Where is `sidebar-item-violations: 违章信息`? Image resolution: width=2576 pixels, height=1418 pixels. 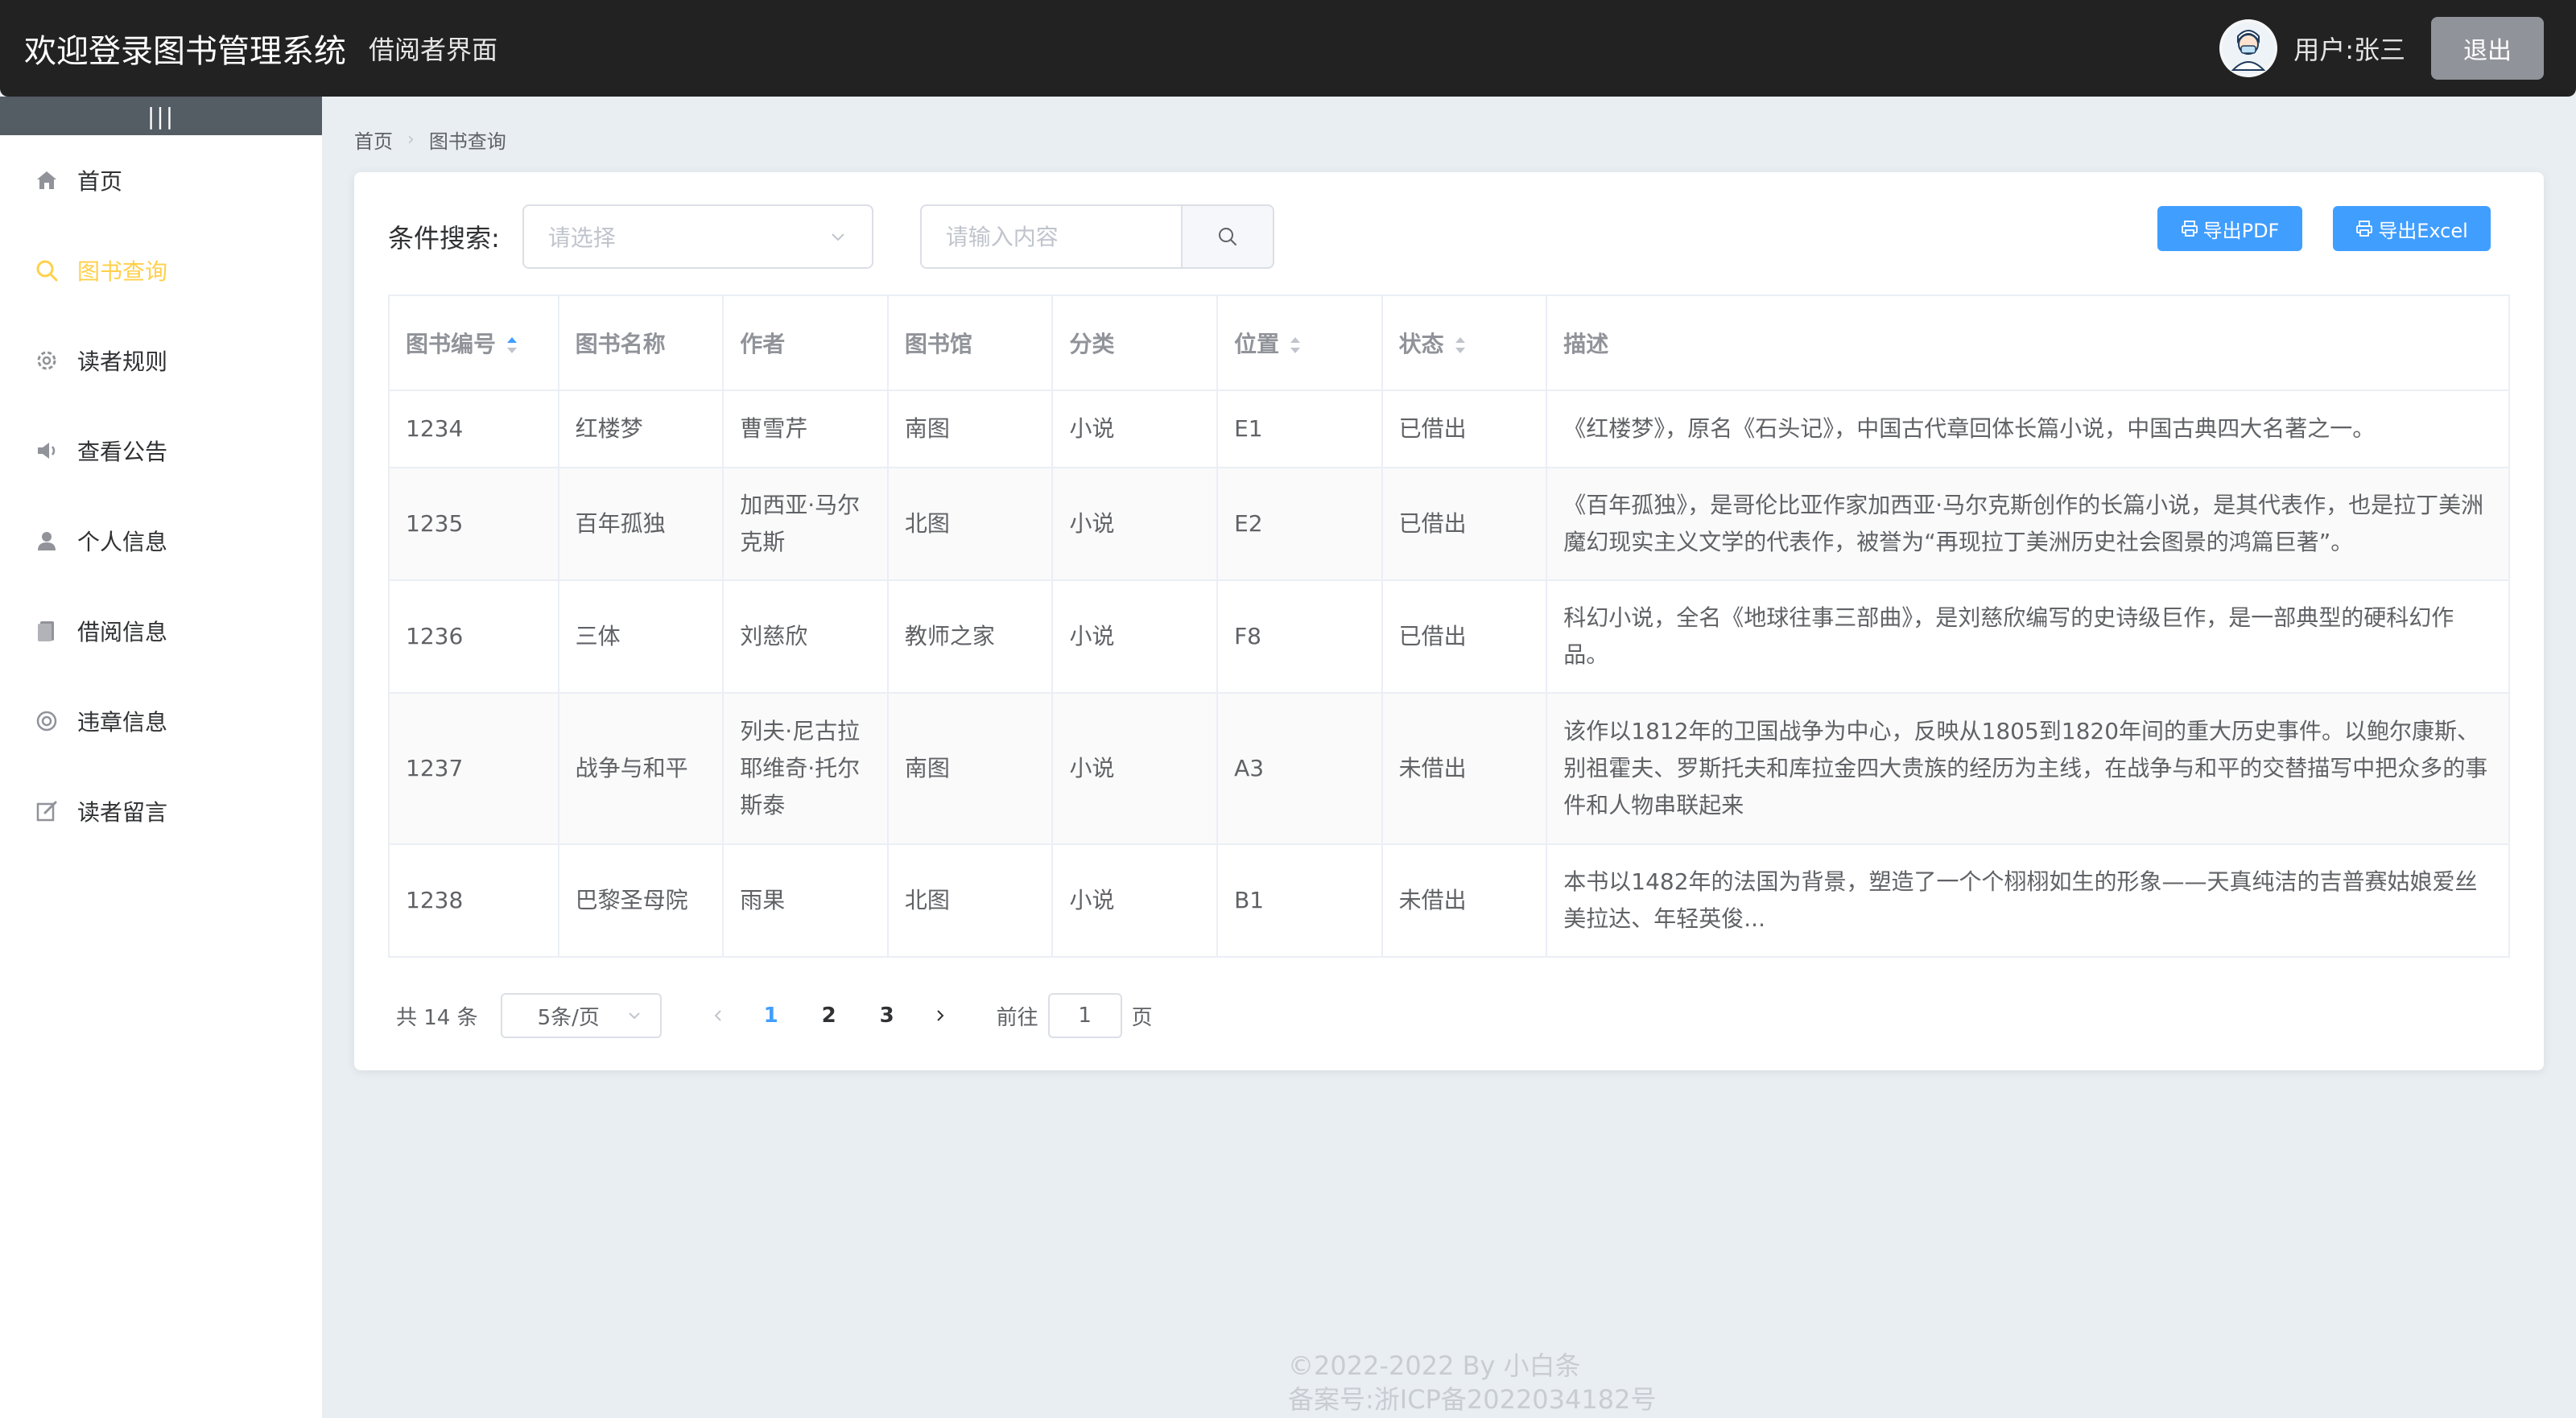 sidebar-item-violations: 违章信息 is located at coordinates (161, 721).